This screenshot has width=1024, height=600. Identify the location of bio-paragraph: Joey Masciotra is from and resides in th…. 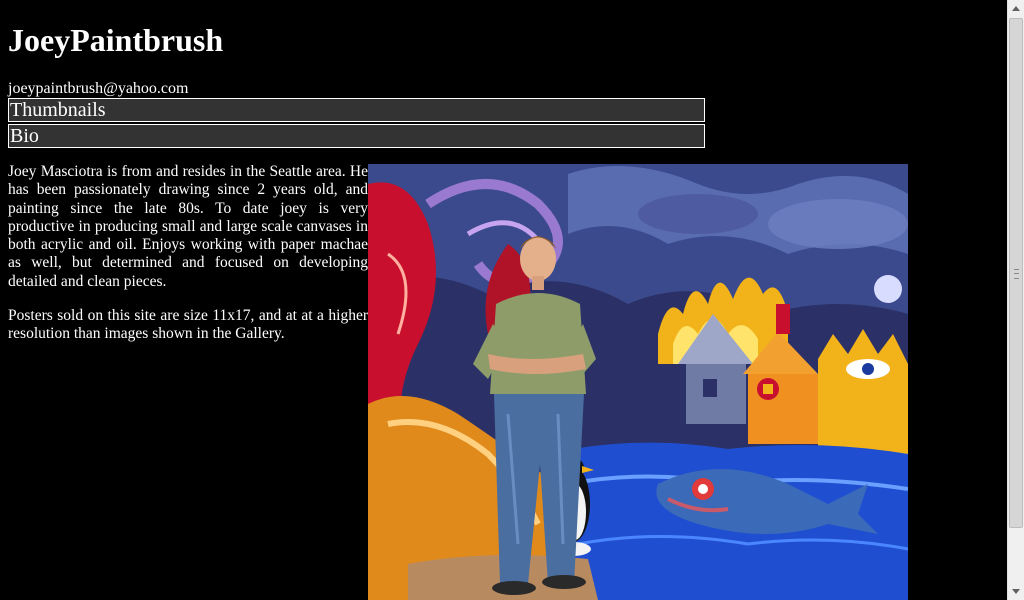
(188, 226).